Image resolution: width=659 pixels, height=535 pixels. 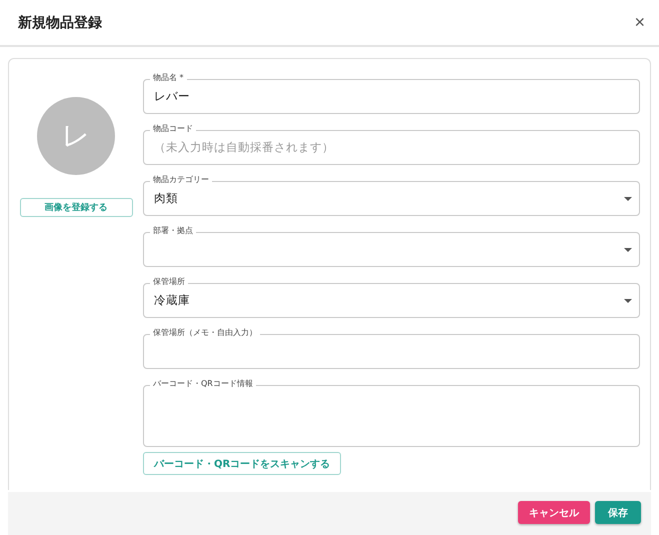 I want to click on placeholder: （未入力時は自動採番されます）, so click(x=244, y=147).